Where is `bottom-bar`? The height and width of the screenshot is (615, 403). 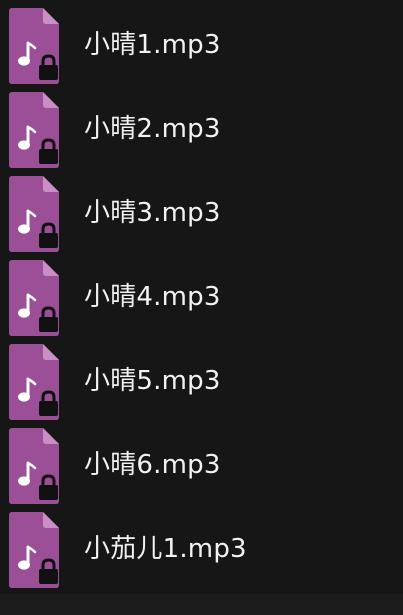 bottom-bar is located at coordinates (201, 604).